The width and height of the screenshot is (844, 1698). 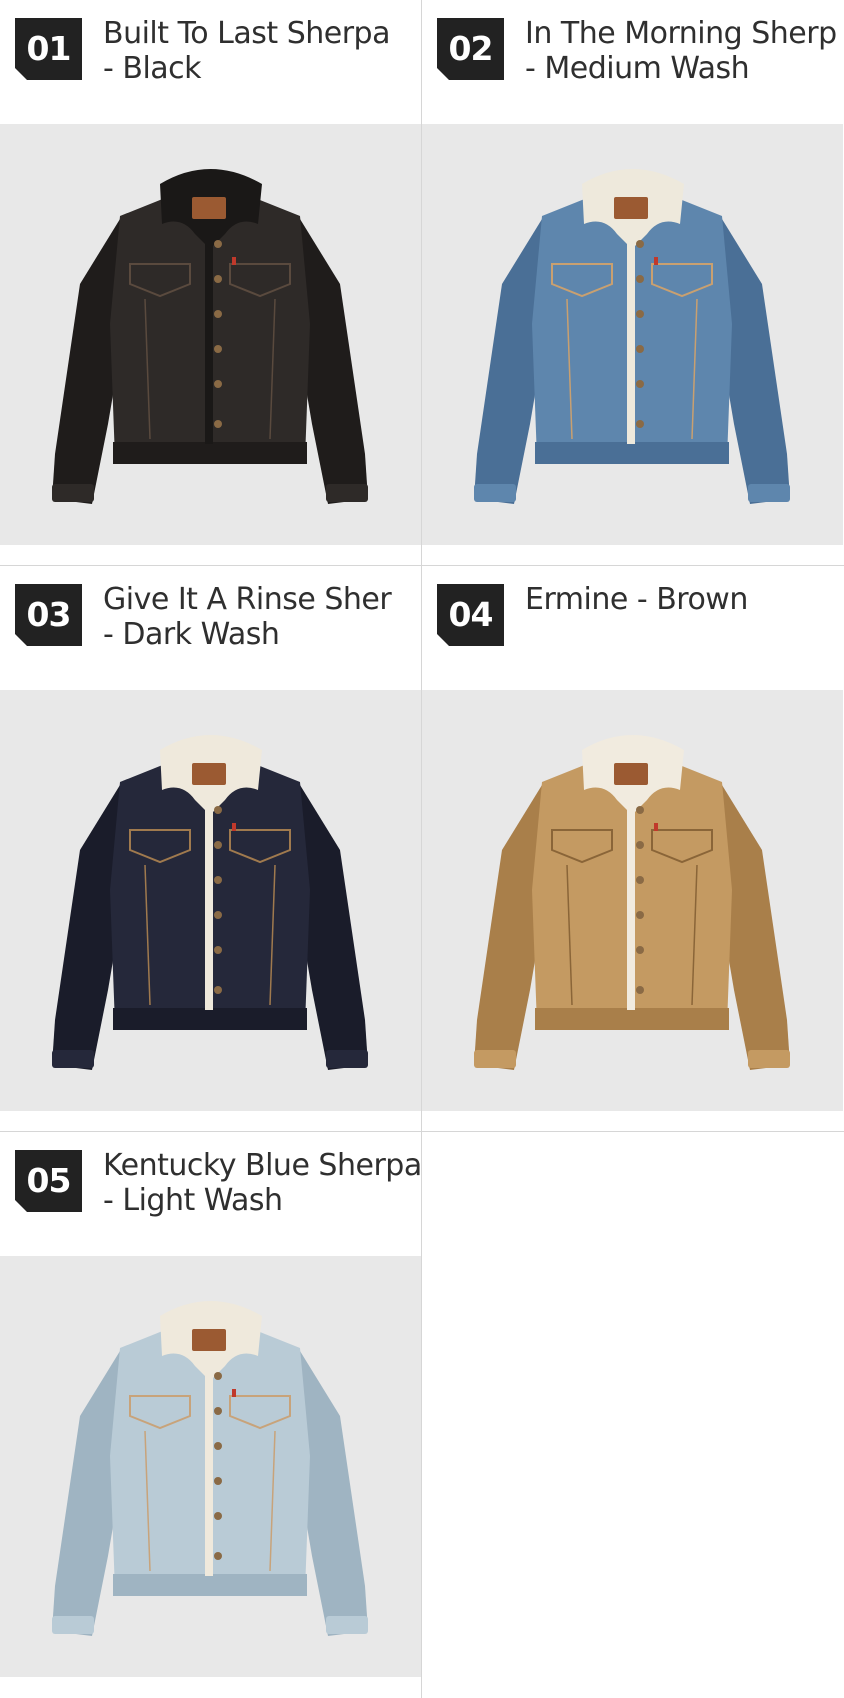 I want to click on product-title: Built To Last Sherpa - Black, so click(x=258, y=51).